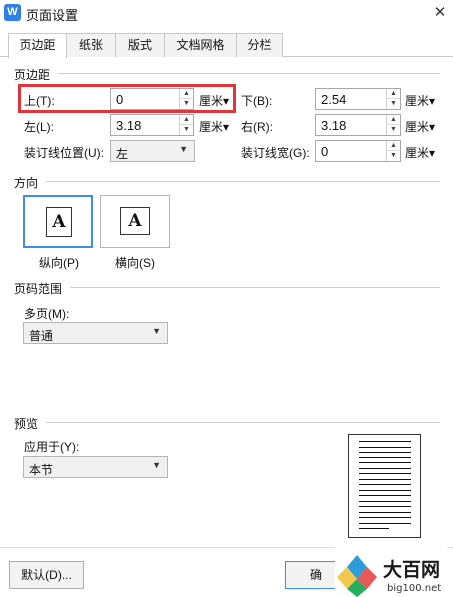 Image resolution: width=453 pixels, height=597 pixels. What do you see at coordinates (39, 101) in the screenshot?
I see `top-margin-label: 上(T):` at bounding box center [39, 101].